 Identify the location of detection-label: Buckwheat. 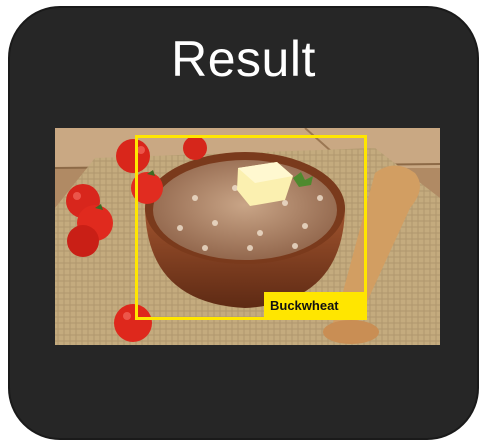
(315, 306).